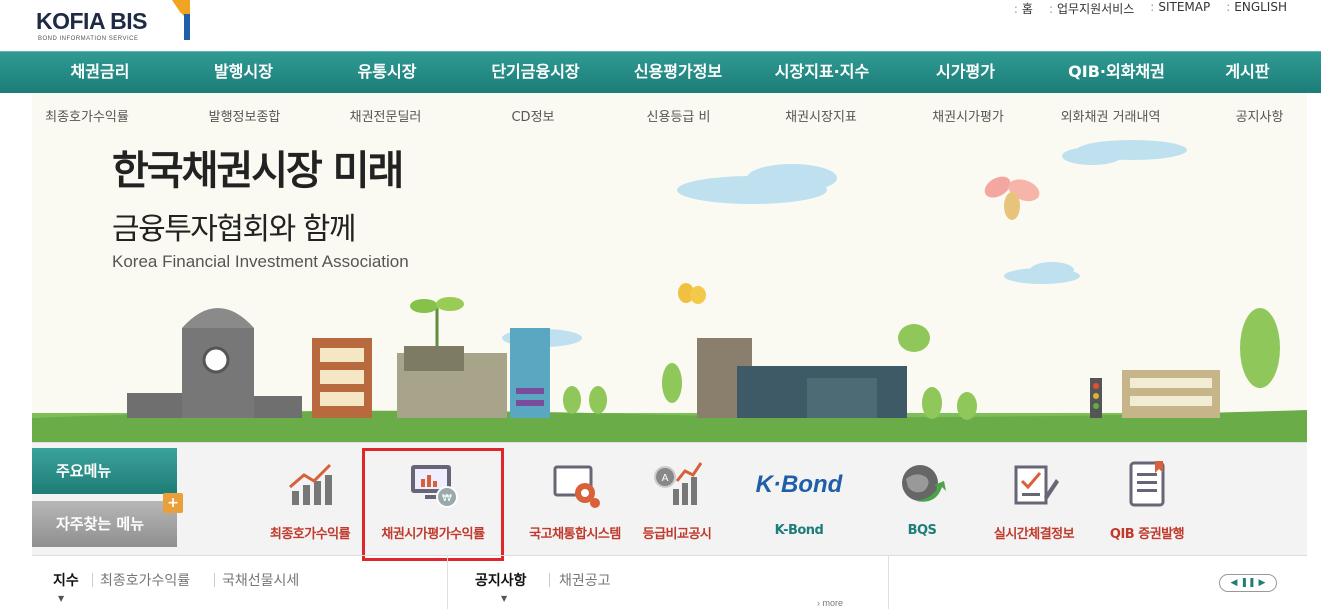 The image size is (1321, 609). I want to click on quick-rating-compare: A 등급비교공시, so click(677, 500).